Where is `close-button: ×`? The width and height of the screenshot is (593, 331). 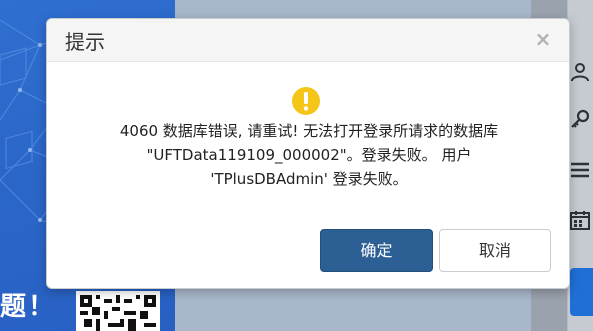 close-button: × is located at coordinates (543, 39).